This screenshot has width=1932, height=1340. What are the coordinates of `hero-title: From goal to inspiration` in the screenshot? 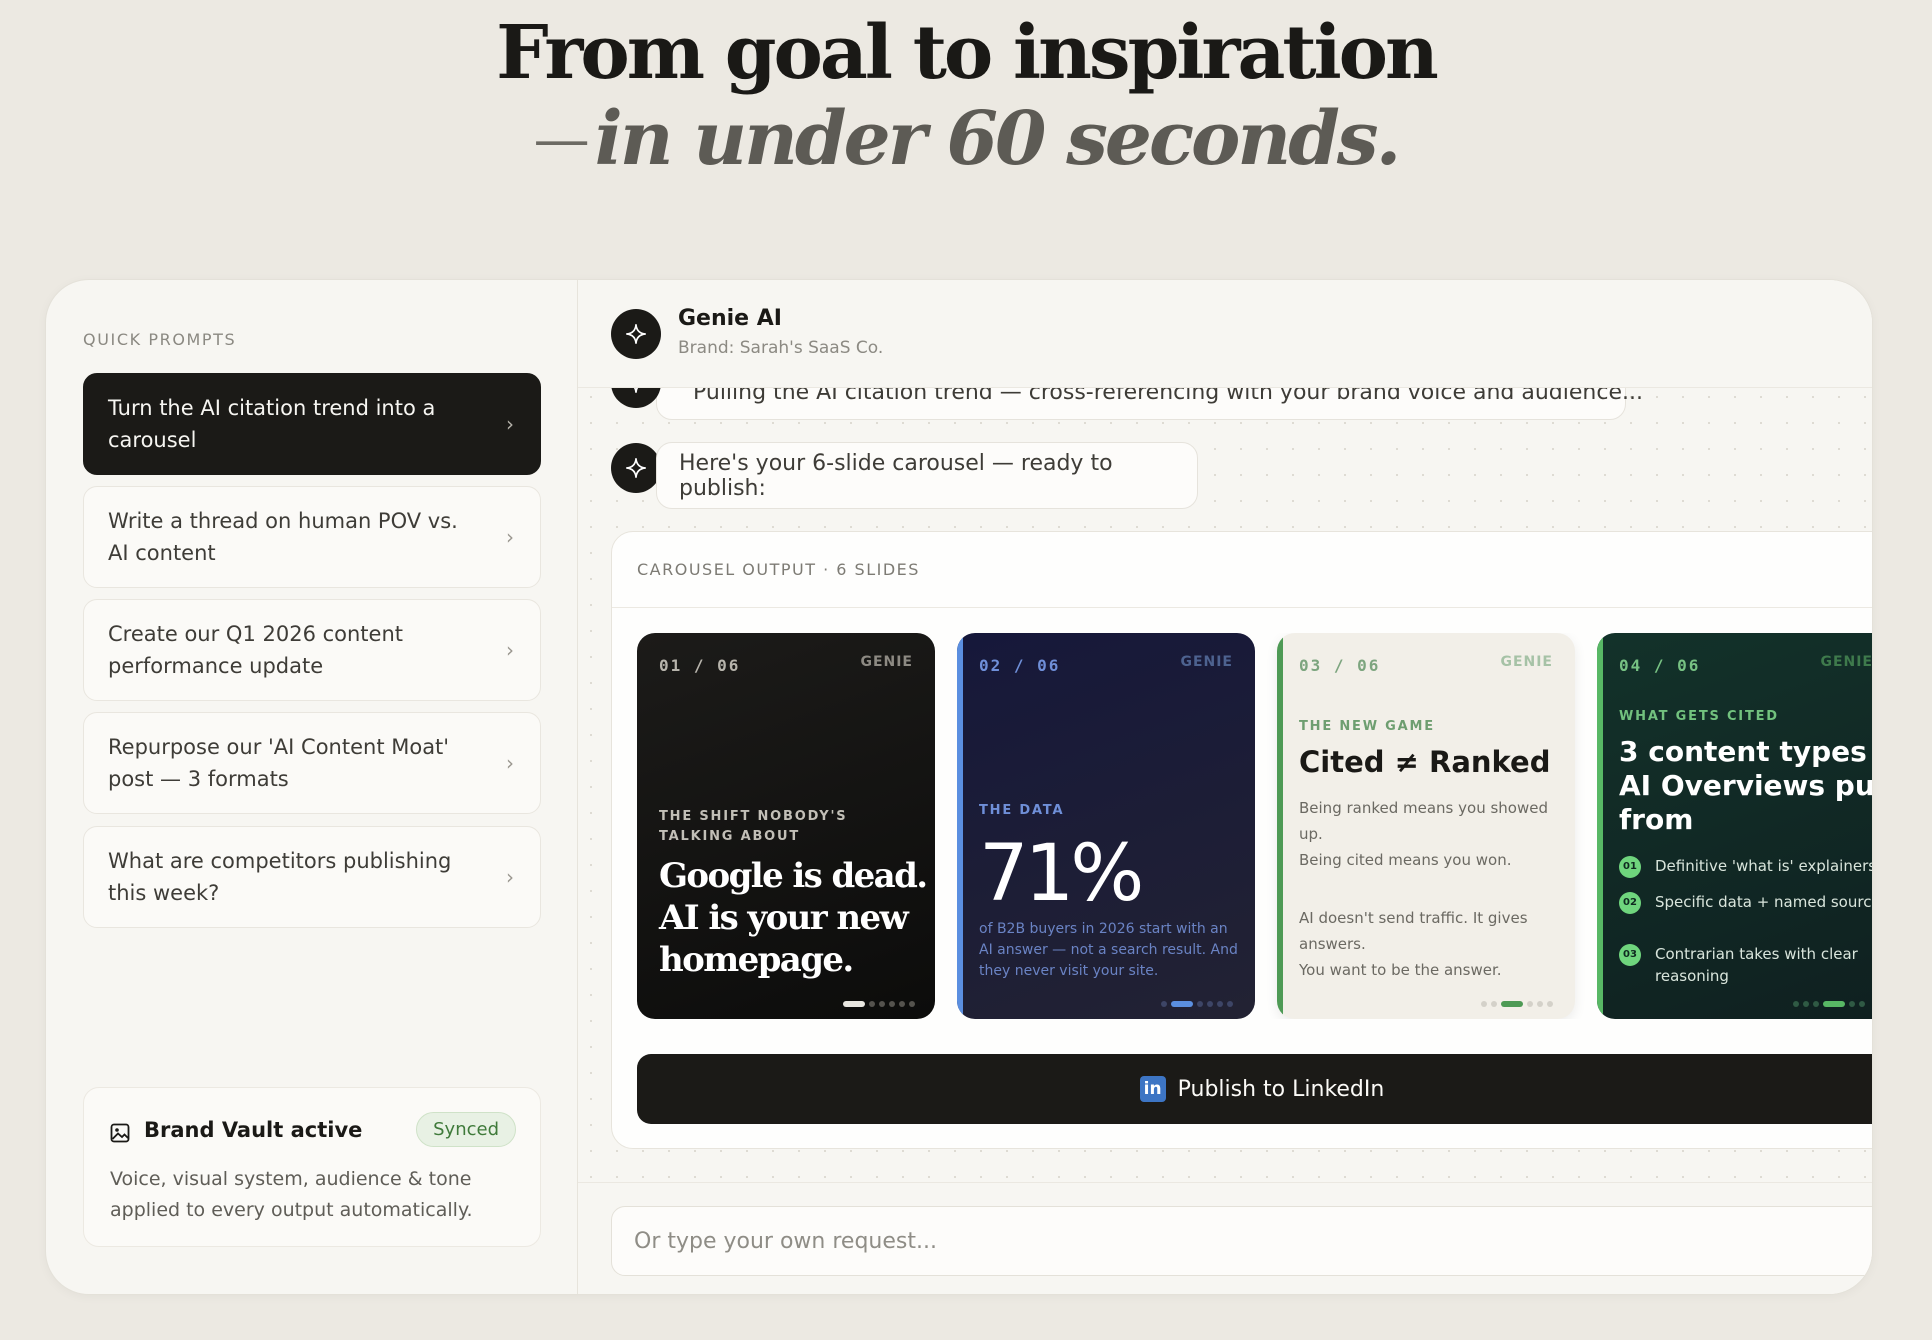 It's located at (967, 53).